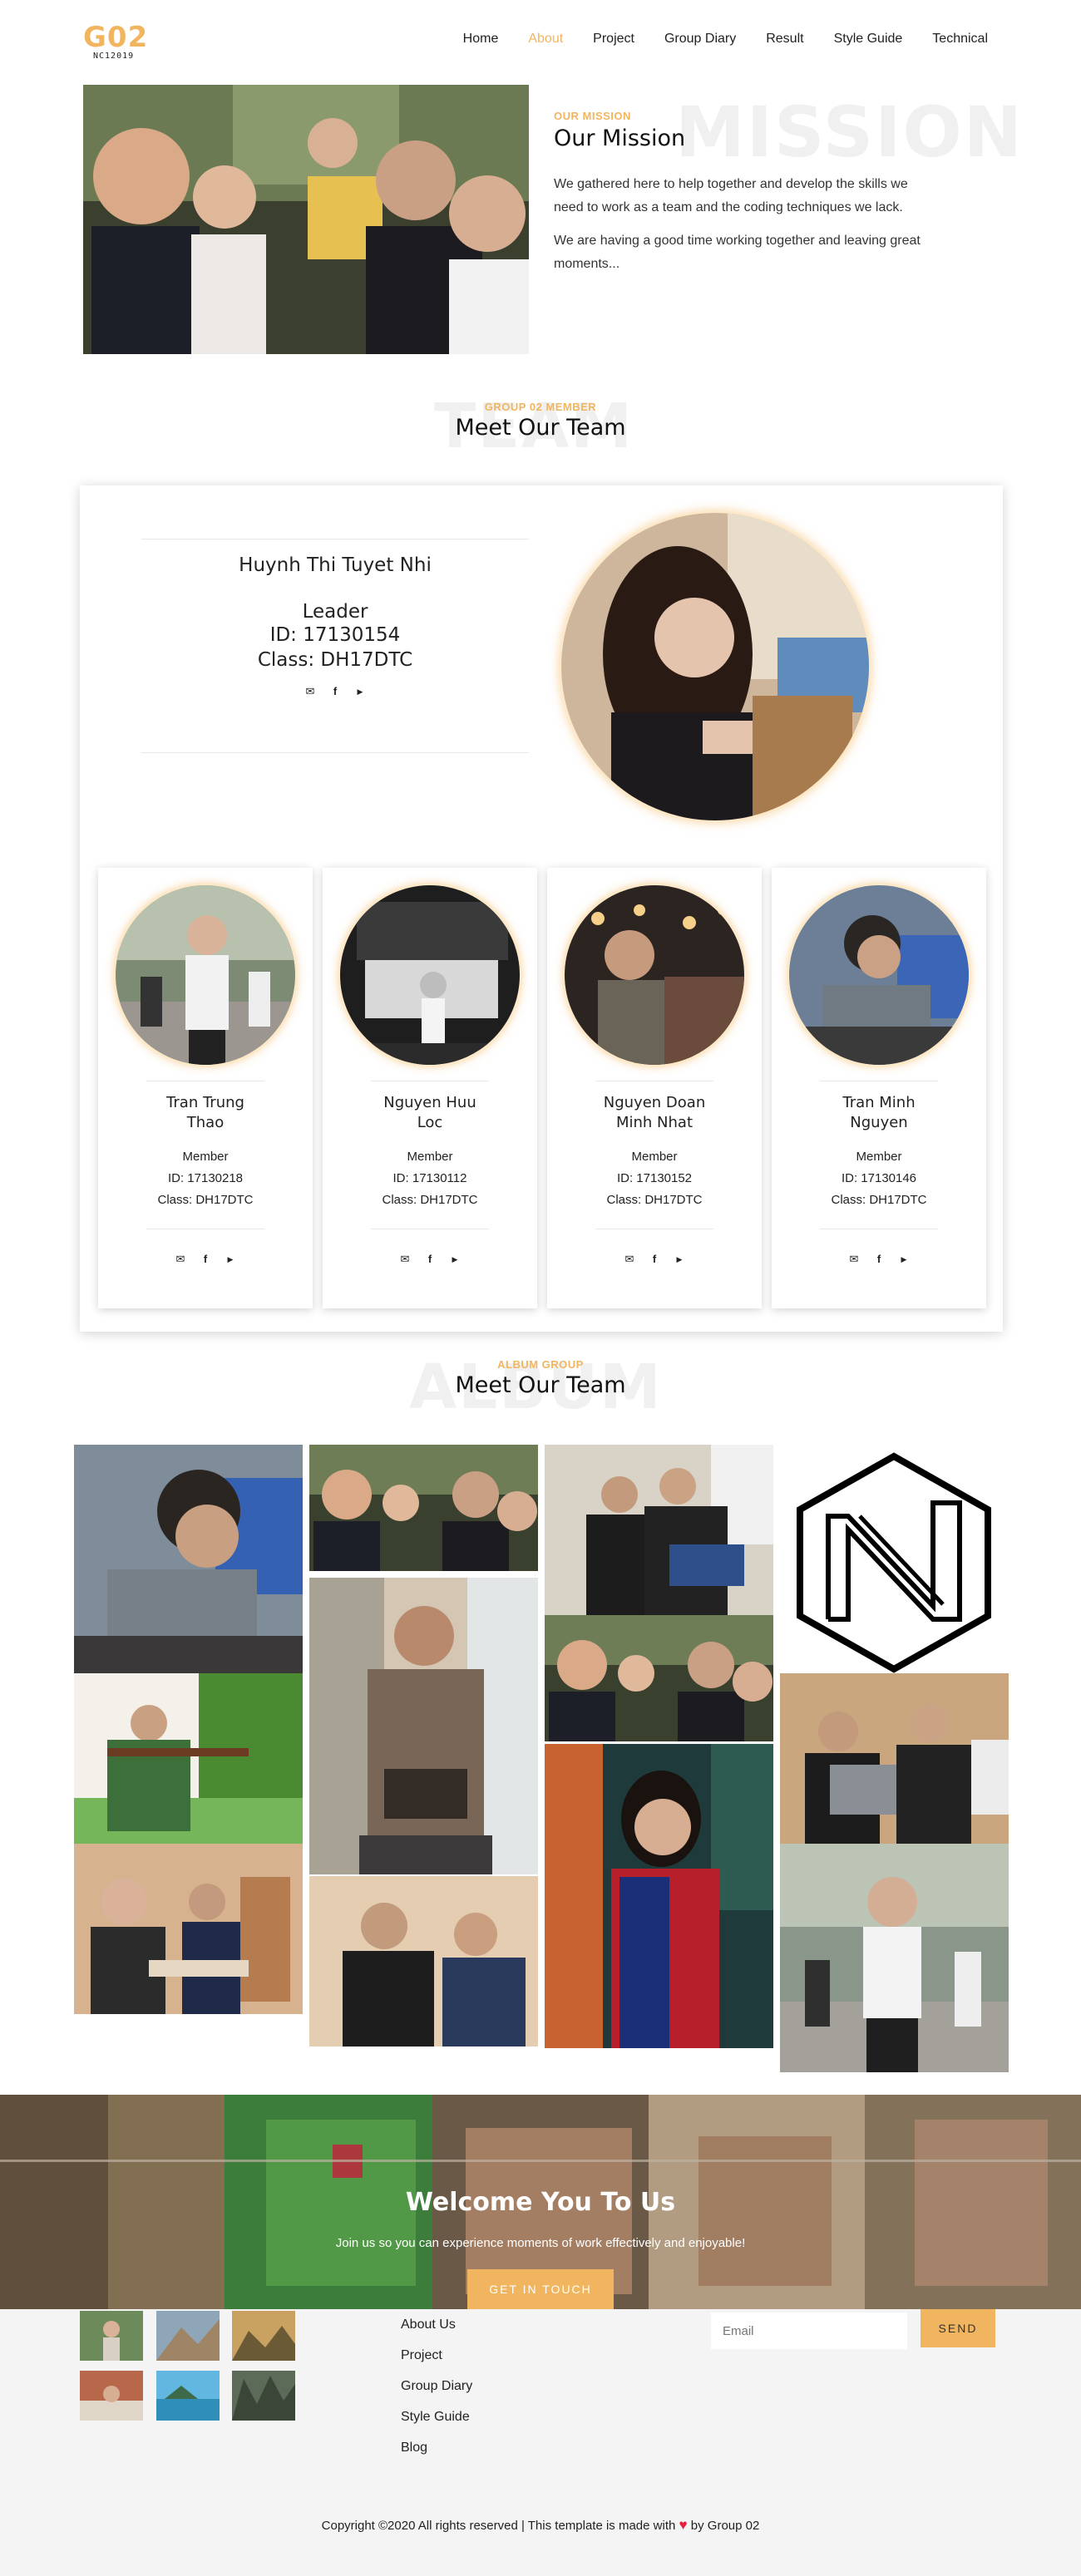  What do you see at coordinates (809, 2330) in the screenshot?
I see `newsletter-email-input` at bounding box center [809, 2330].